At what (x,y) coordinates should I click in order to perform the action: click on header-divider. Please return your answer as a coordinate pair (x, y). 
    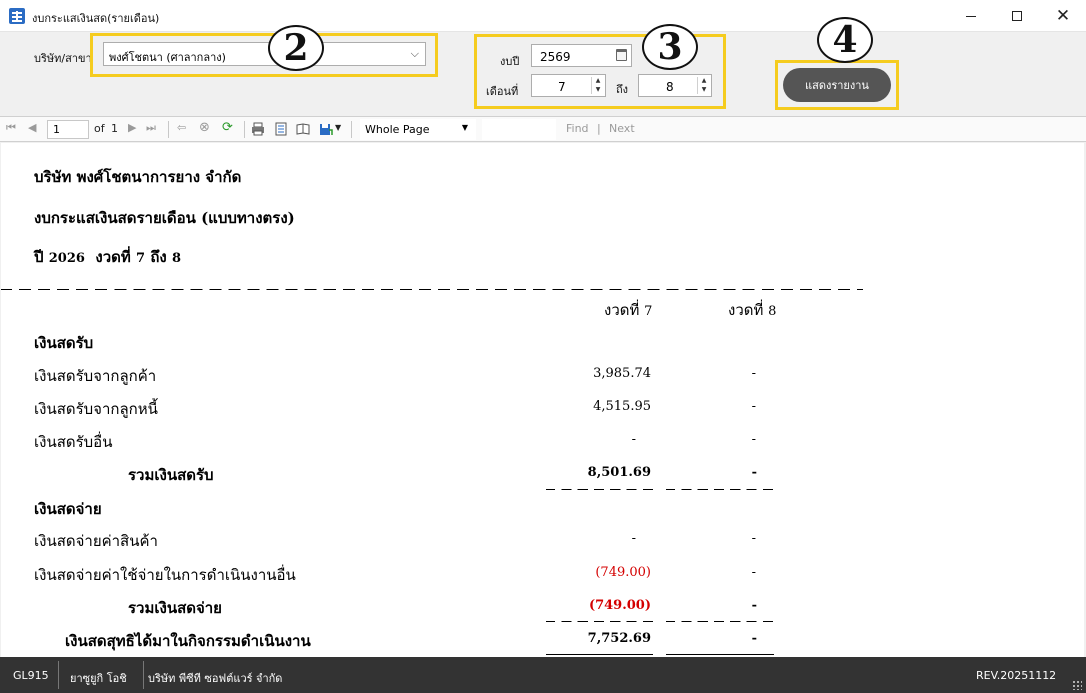
    Looking at the image, I should click on (432, 289).